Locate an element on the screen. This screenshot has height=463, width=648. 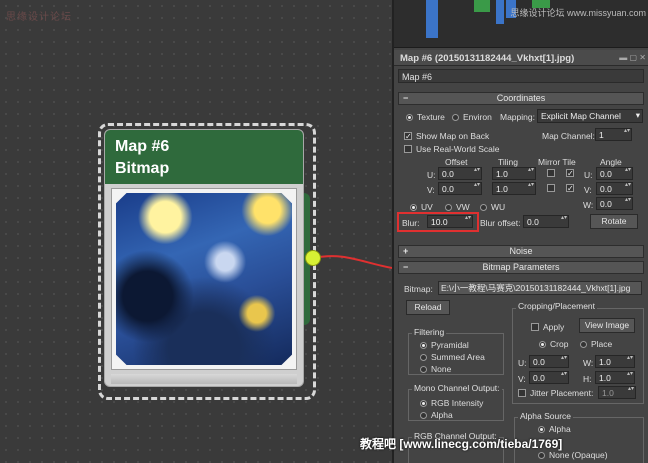
node-header: Map #6 Bitmap is located at coordinates (204, 157).